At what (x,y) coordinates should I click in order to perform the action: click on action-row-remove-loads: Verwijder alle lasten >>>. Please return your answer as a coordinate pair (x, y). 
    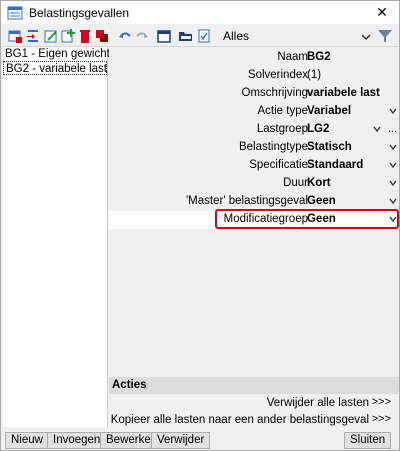
    Looking at the image, I should click on (254, 403).